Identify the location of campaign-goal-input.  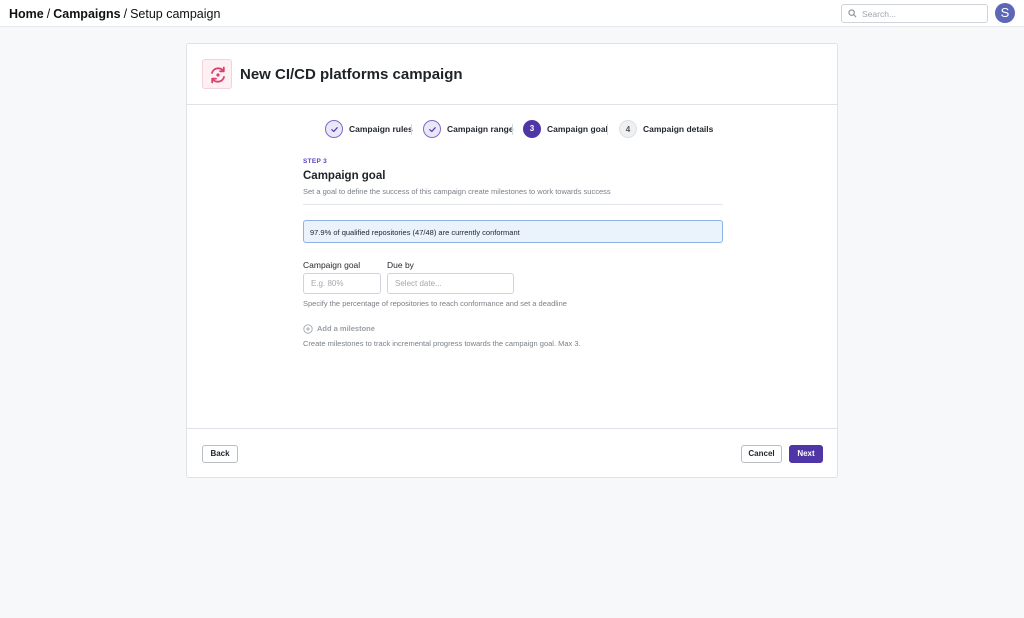
(345, 283).